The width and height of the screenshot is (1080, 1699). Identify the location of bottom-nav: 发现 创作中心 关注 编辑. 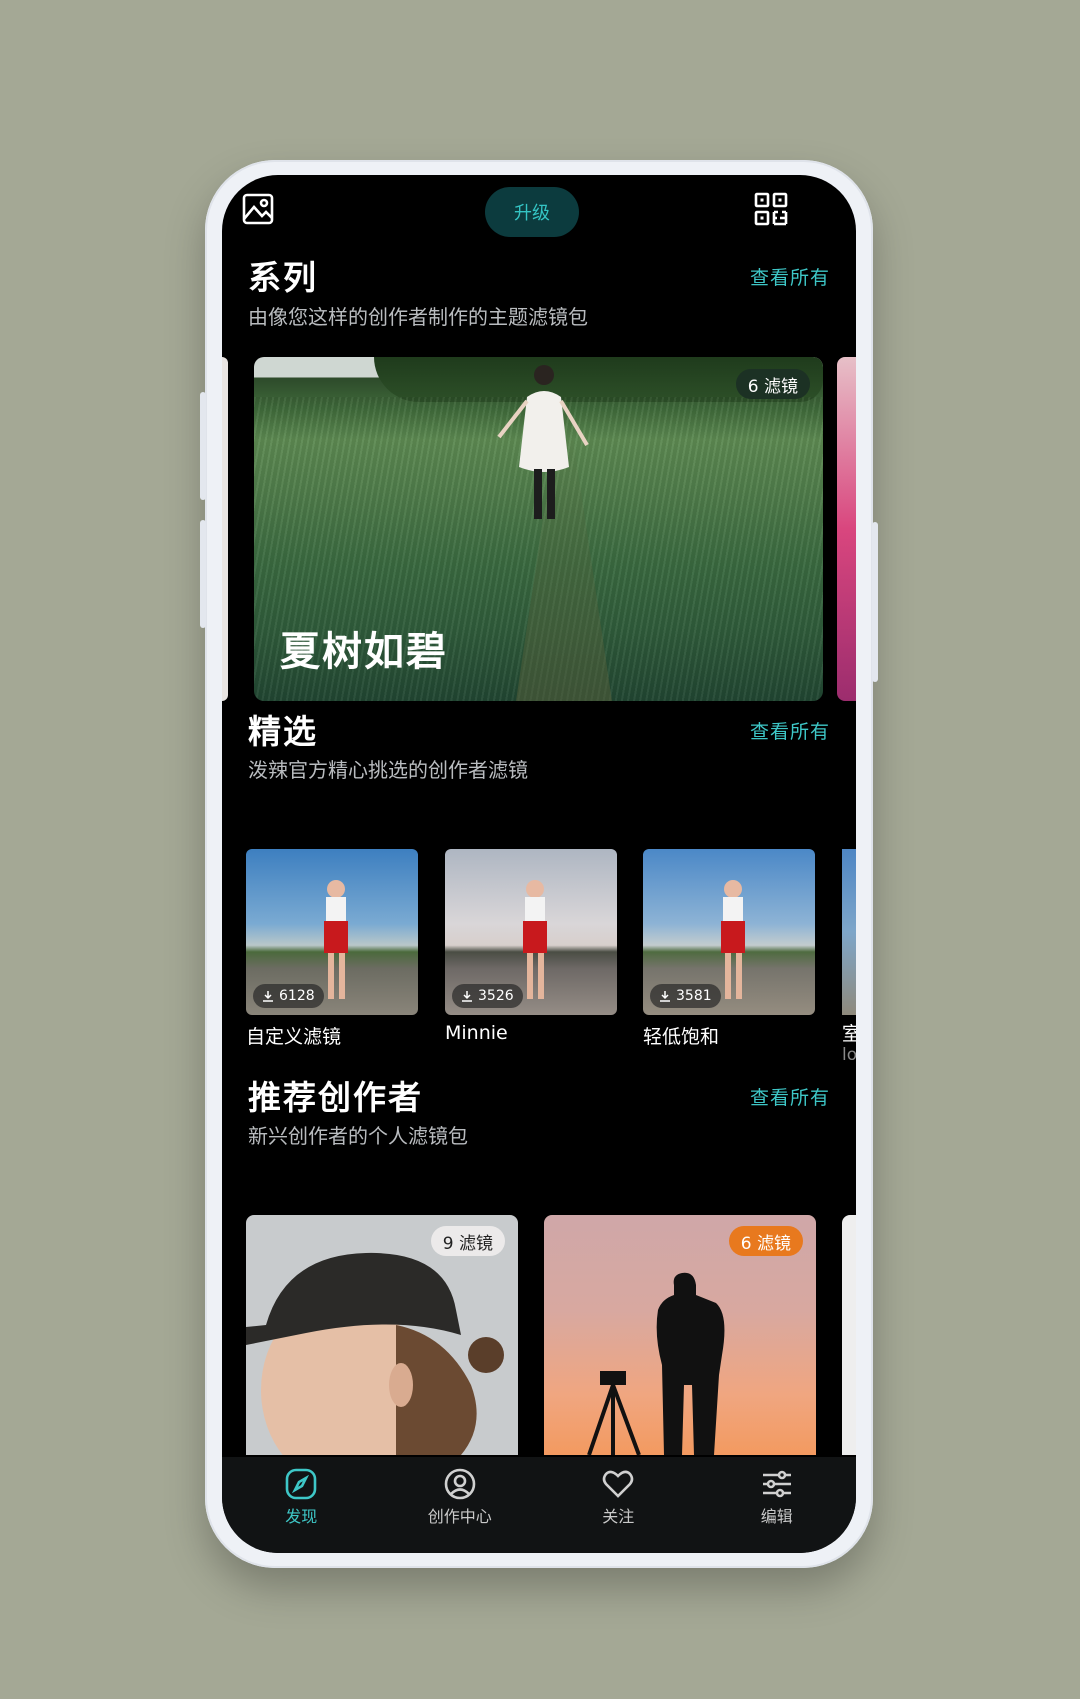
(539, 1505).